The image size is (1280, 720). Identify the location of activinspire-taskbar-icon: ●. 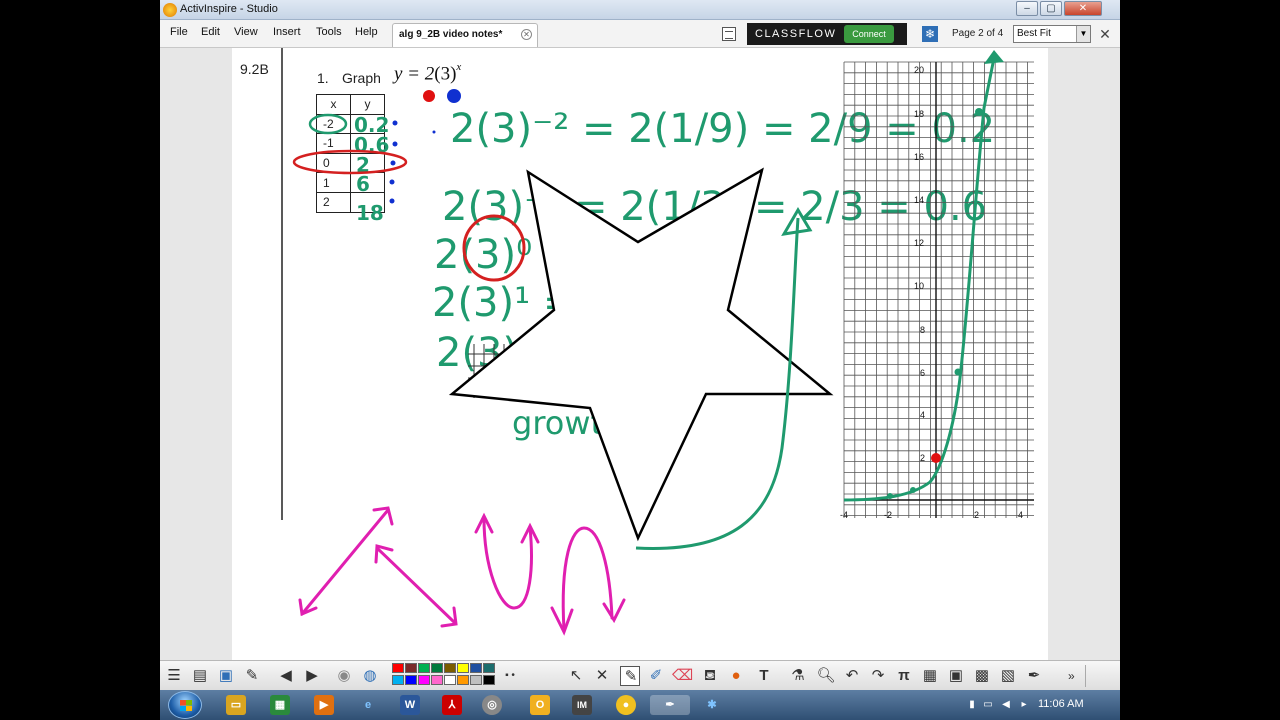
(626, 705).